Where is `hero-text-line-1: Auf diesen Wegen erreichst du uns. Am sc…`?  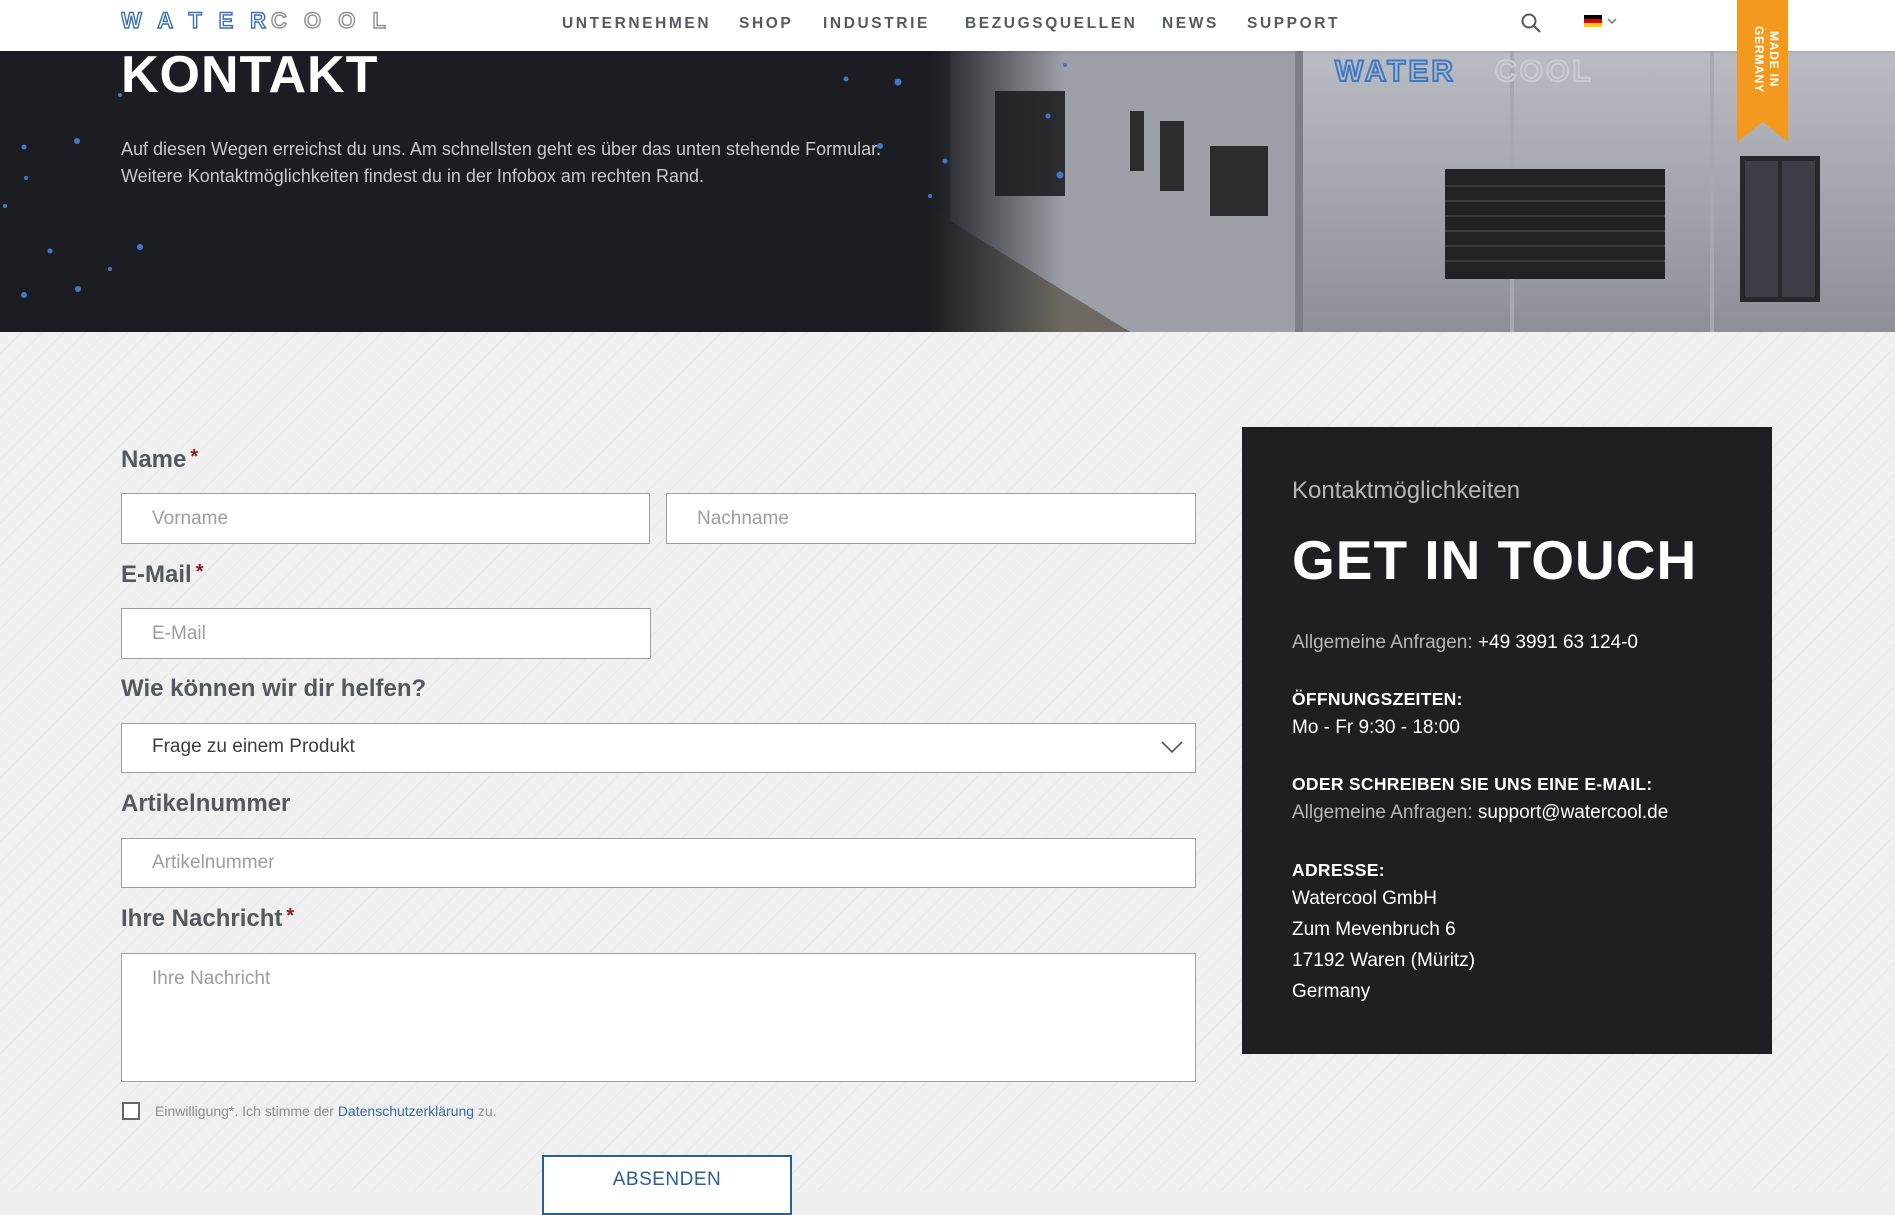 hero-text-line-1: Auf diesen Wegen erreichst du uns. Am sc… is located at coordinates (501, 149).